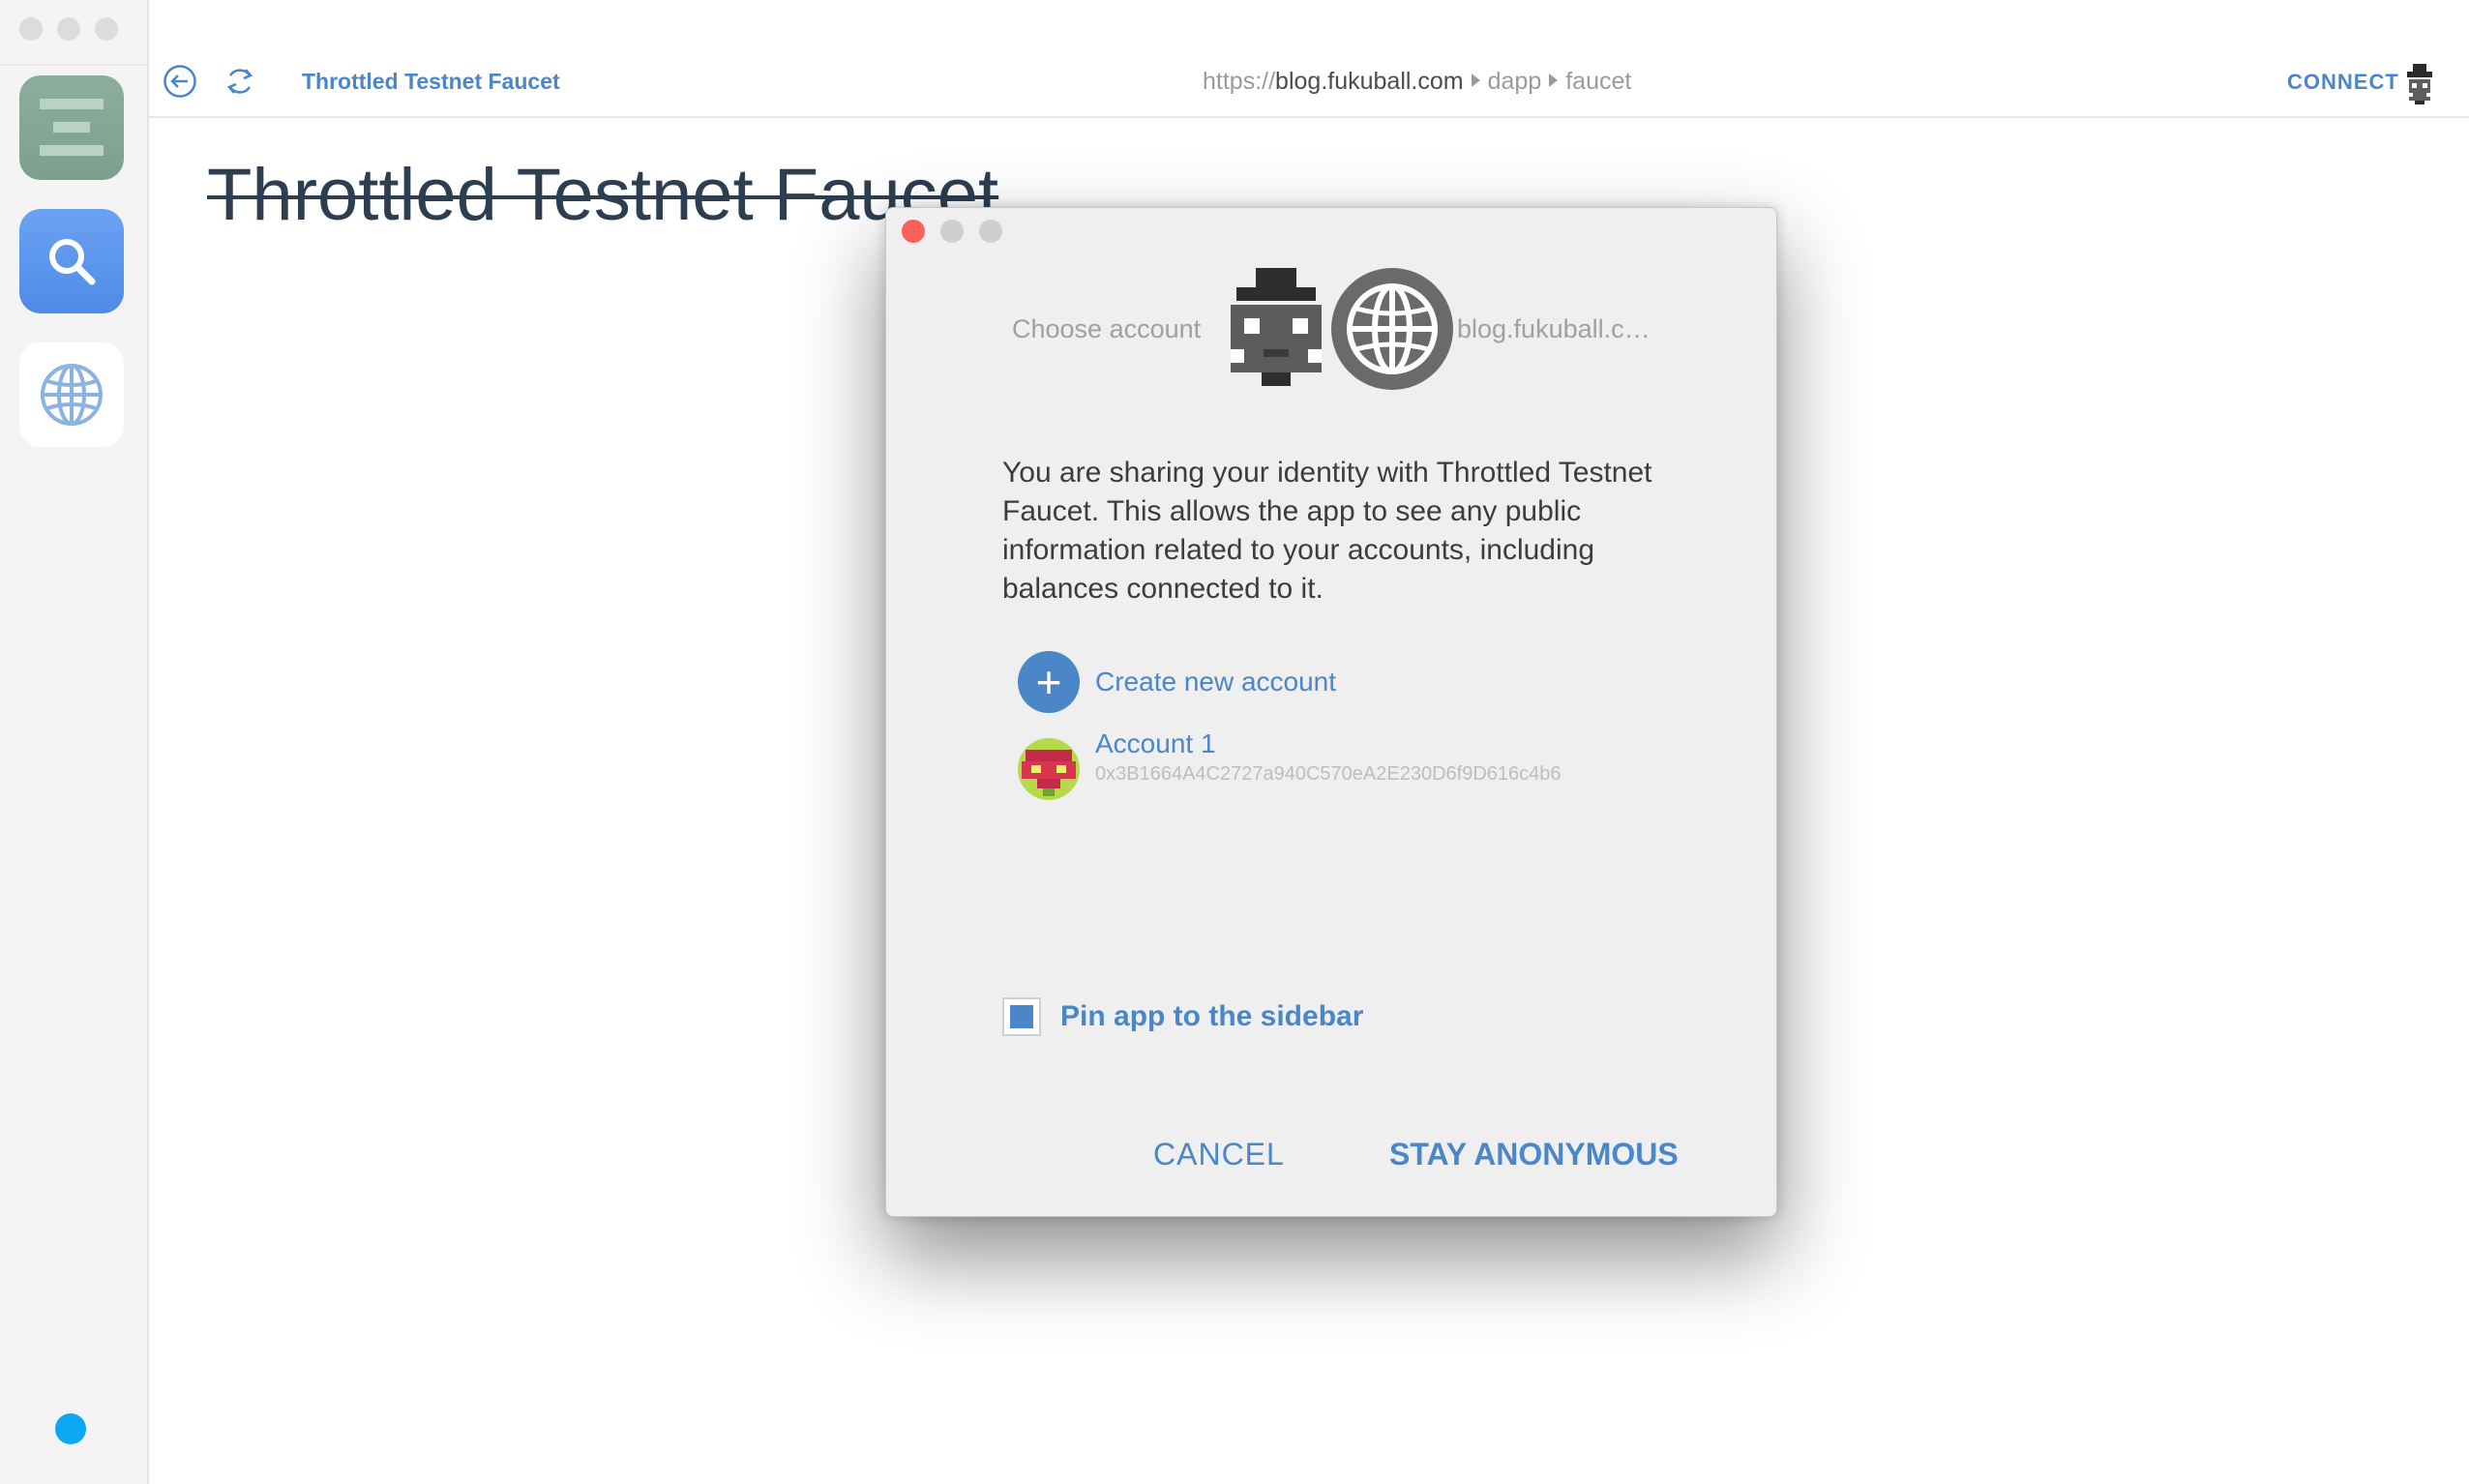 This screenshot has height=1484, width=2469. Describe the element at coordinates (1598, 81) in the screenshot. I see `url-path-segment: faucet` at that location.